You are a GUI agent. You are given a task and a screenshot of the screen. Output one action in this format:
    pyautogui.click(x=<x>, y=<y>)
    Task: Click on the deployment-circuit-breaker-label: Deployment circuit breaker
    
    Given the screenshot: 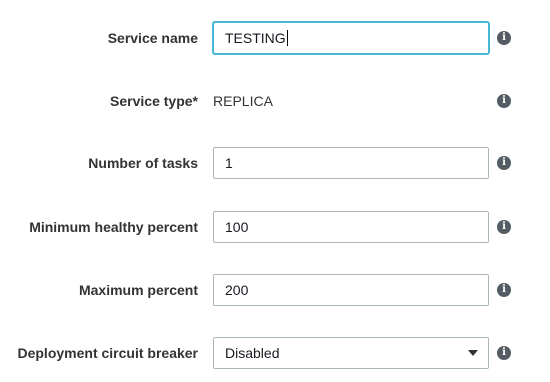 What is the action you would take?
    pyautogui.click(x=107, y=353)
    